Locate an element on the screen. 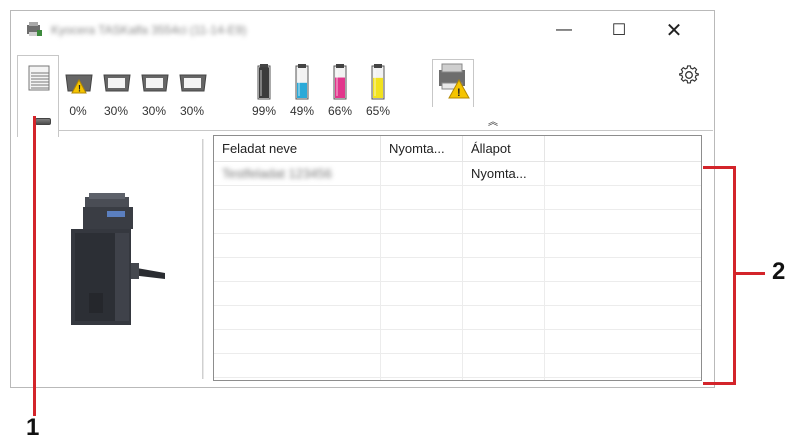  title-bar: Kyocera TASKalfa 3554ci (11-14-E9) — ☐ ✕ is located at coordinates (362, 30).